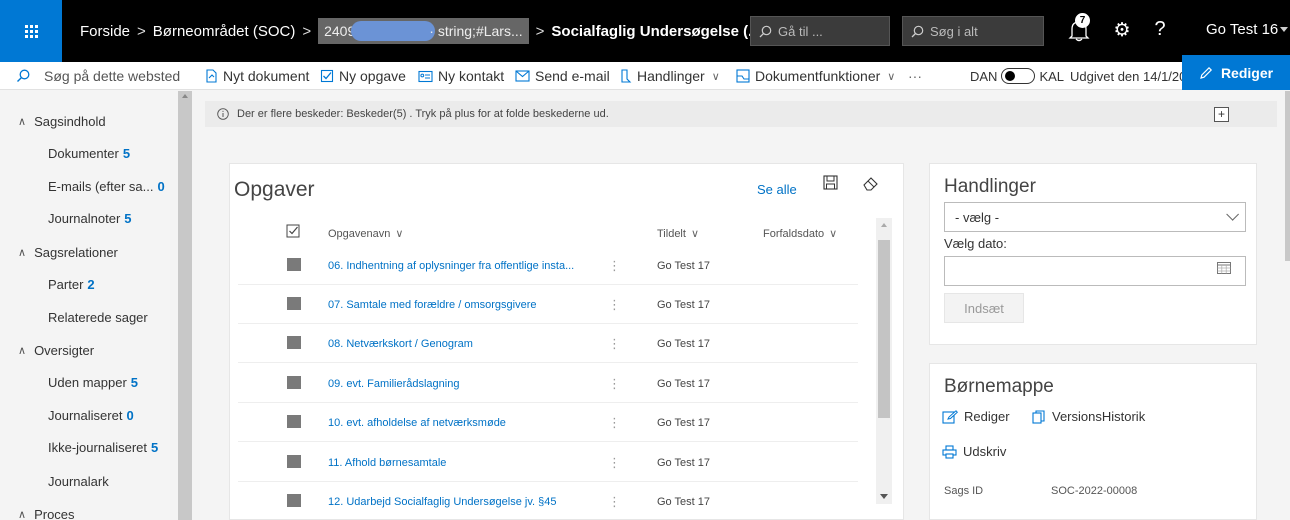 The image size is (1290, 520). Describe the element at coordinates (471, 76) in the screenshot. I see `new-contact-label: Ny kontakt` at that location.